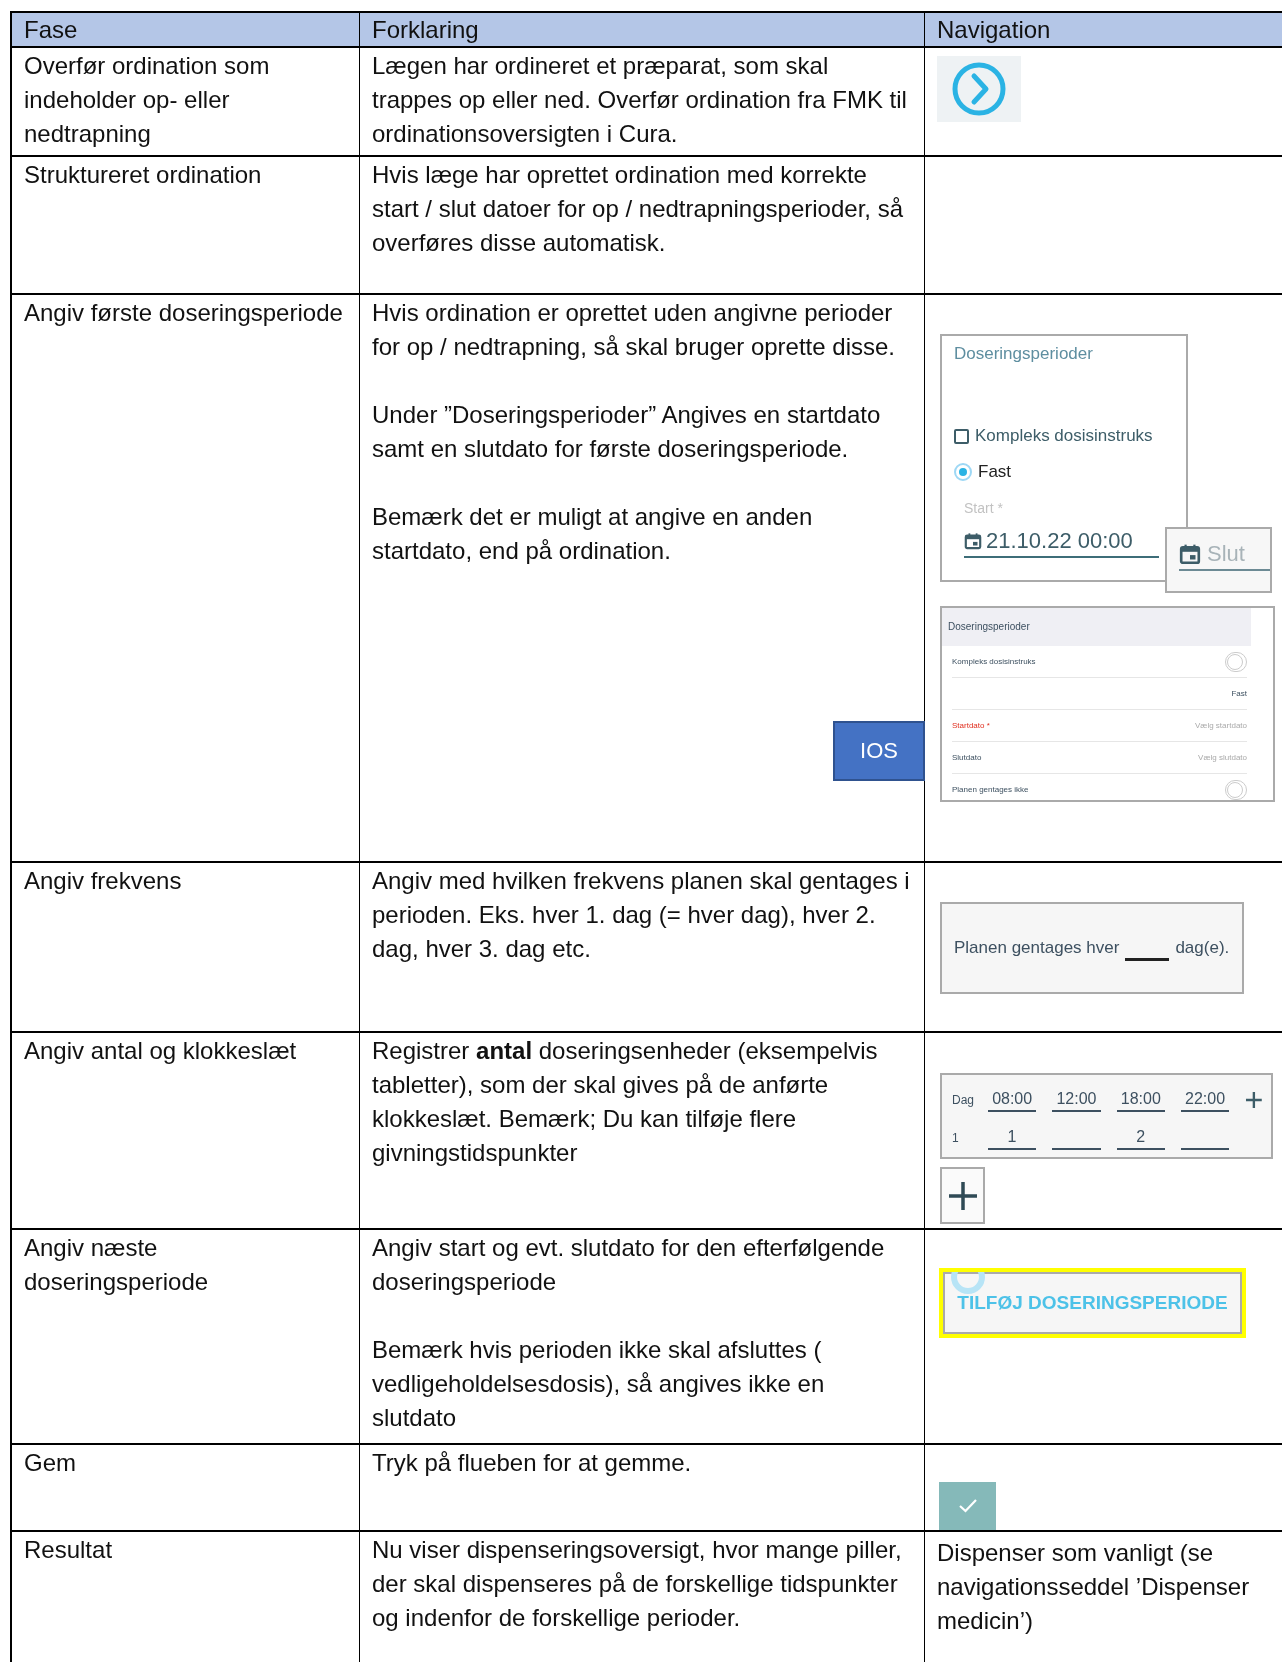 The image size is (1282, 1662). Describe the element at coordinates (1012, 1138) in the screenshot. I see `amount-field: 1` at that location.